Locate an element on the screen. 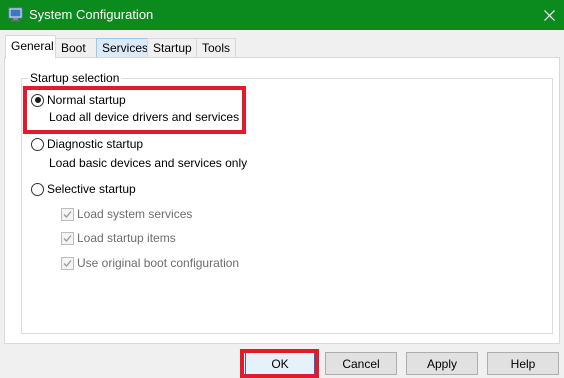  title-bar: System Configuration is located at coordinates (282, 15).